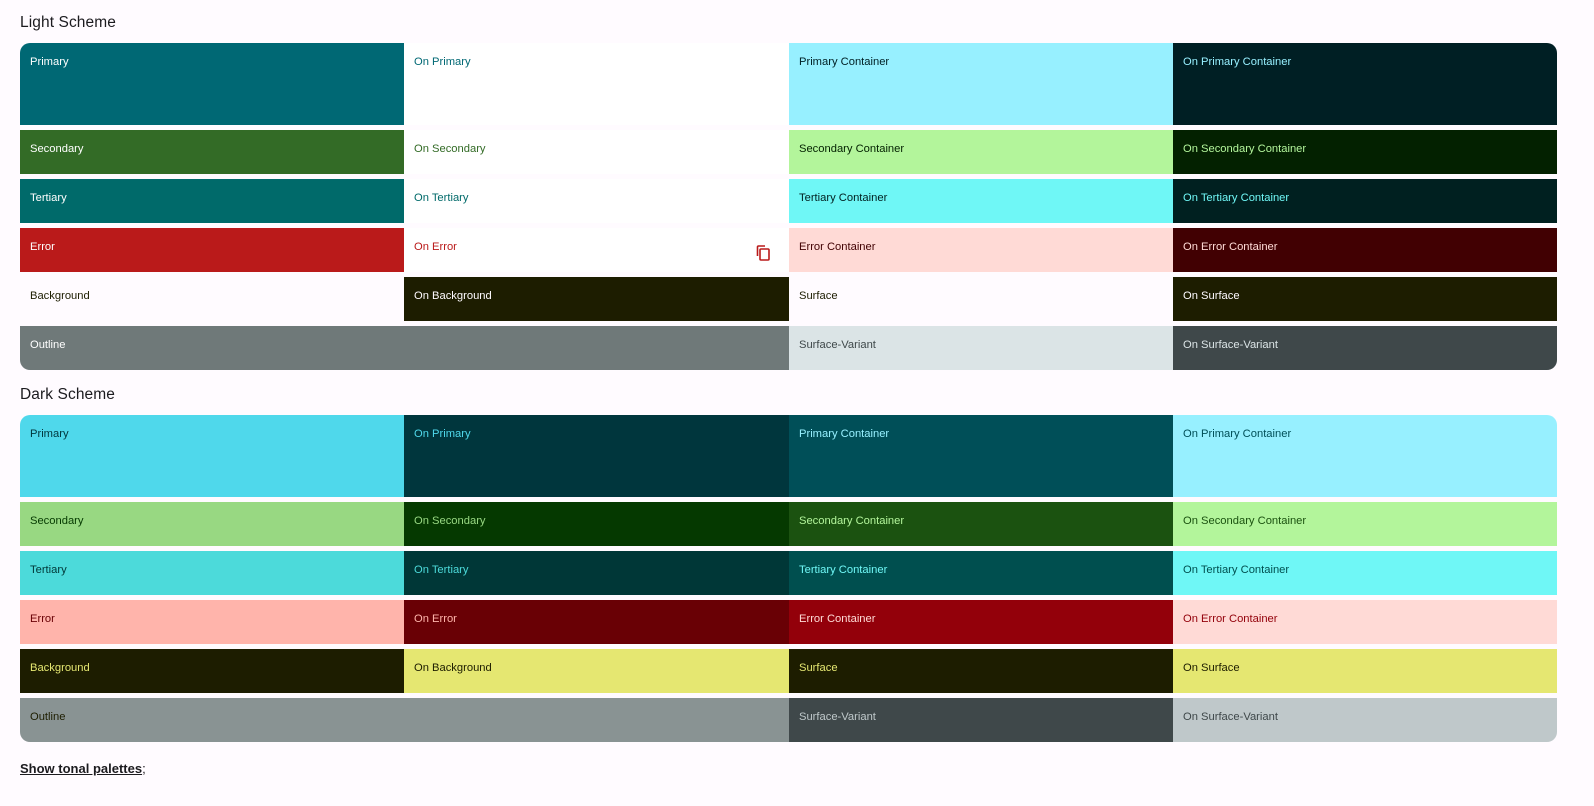 The image size is (1594, 806). What do you see at coordinates (212, 573) in the screenshot?
I see `dark-swatch-tertiary: Tertiary` at bounding box center [212, 573].